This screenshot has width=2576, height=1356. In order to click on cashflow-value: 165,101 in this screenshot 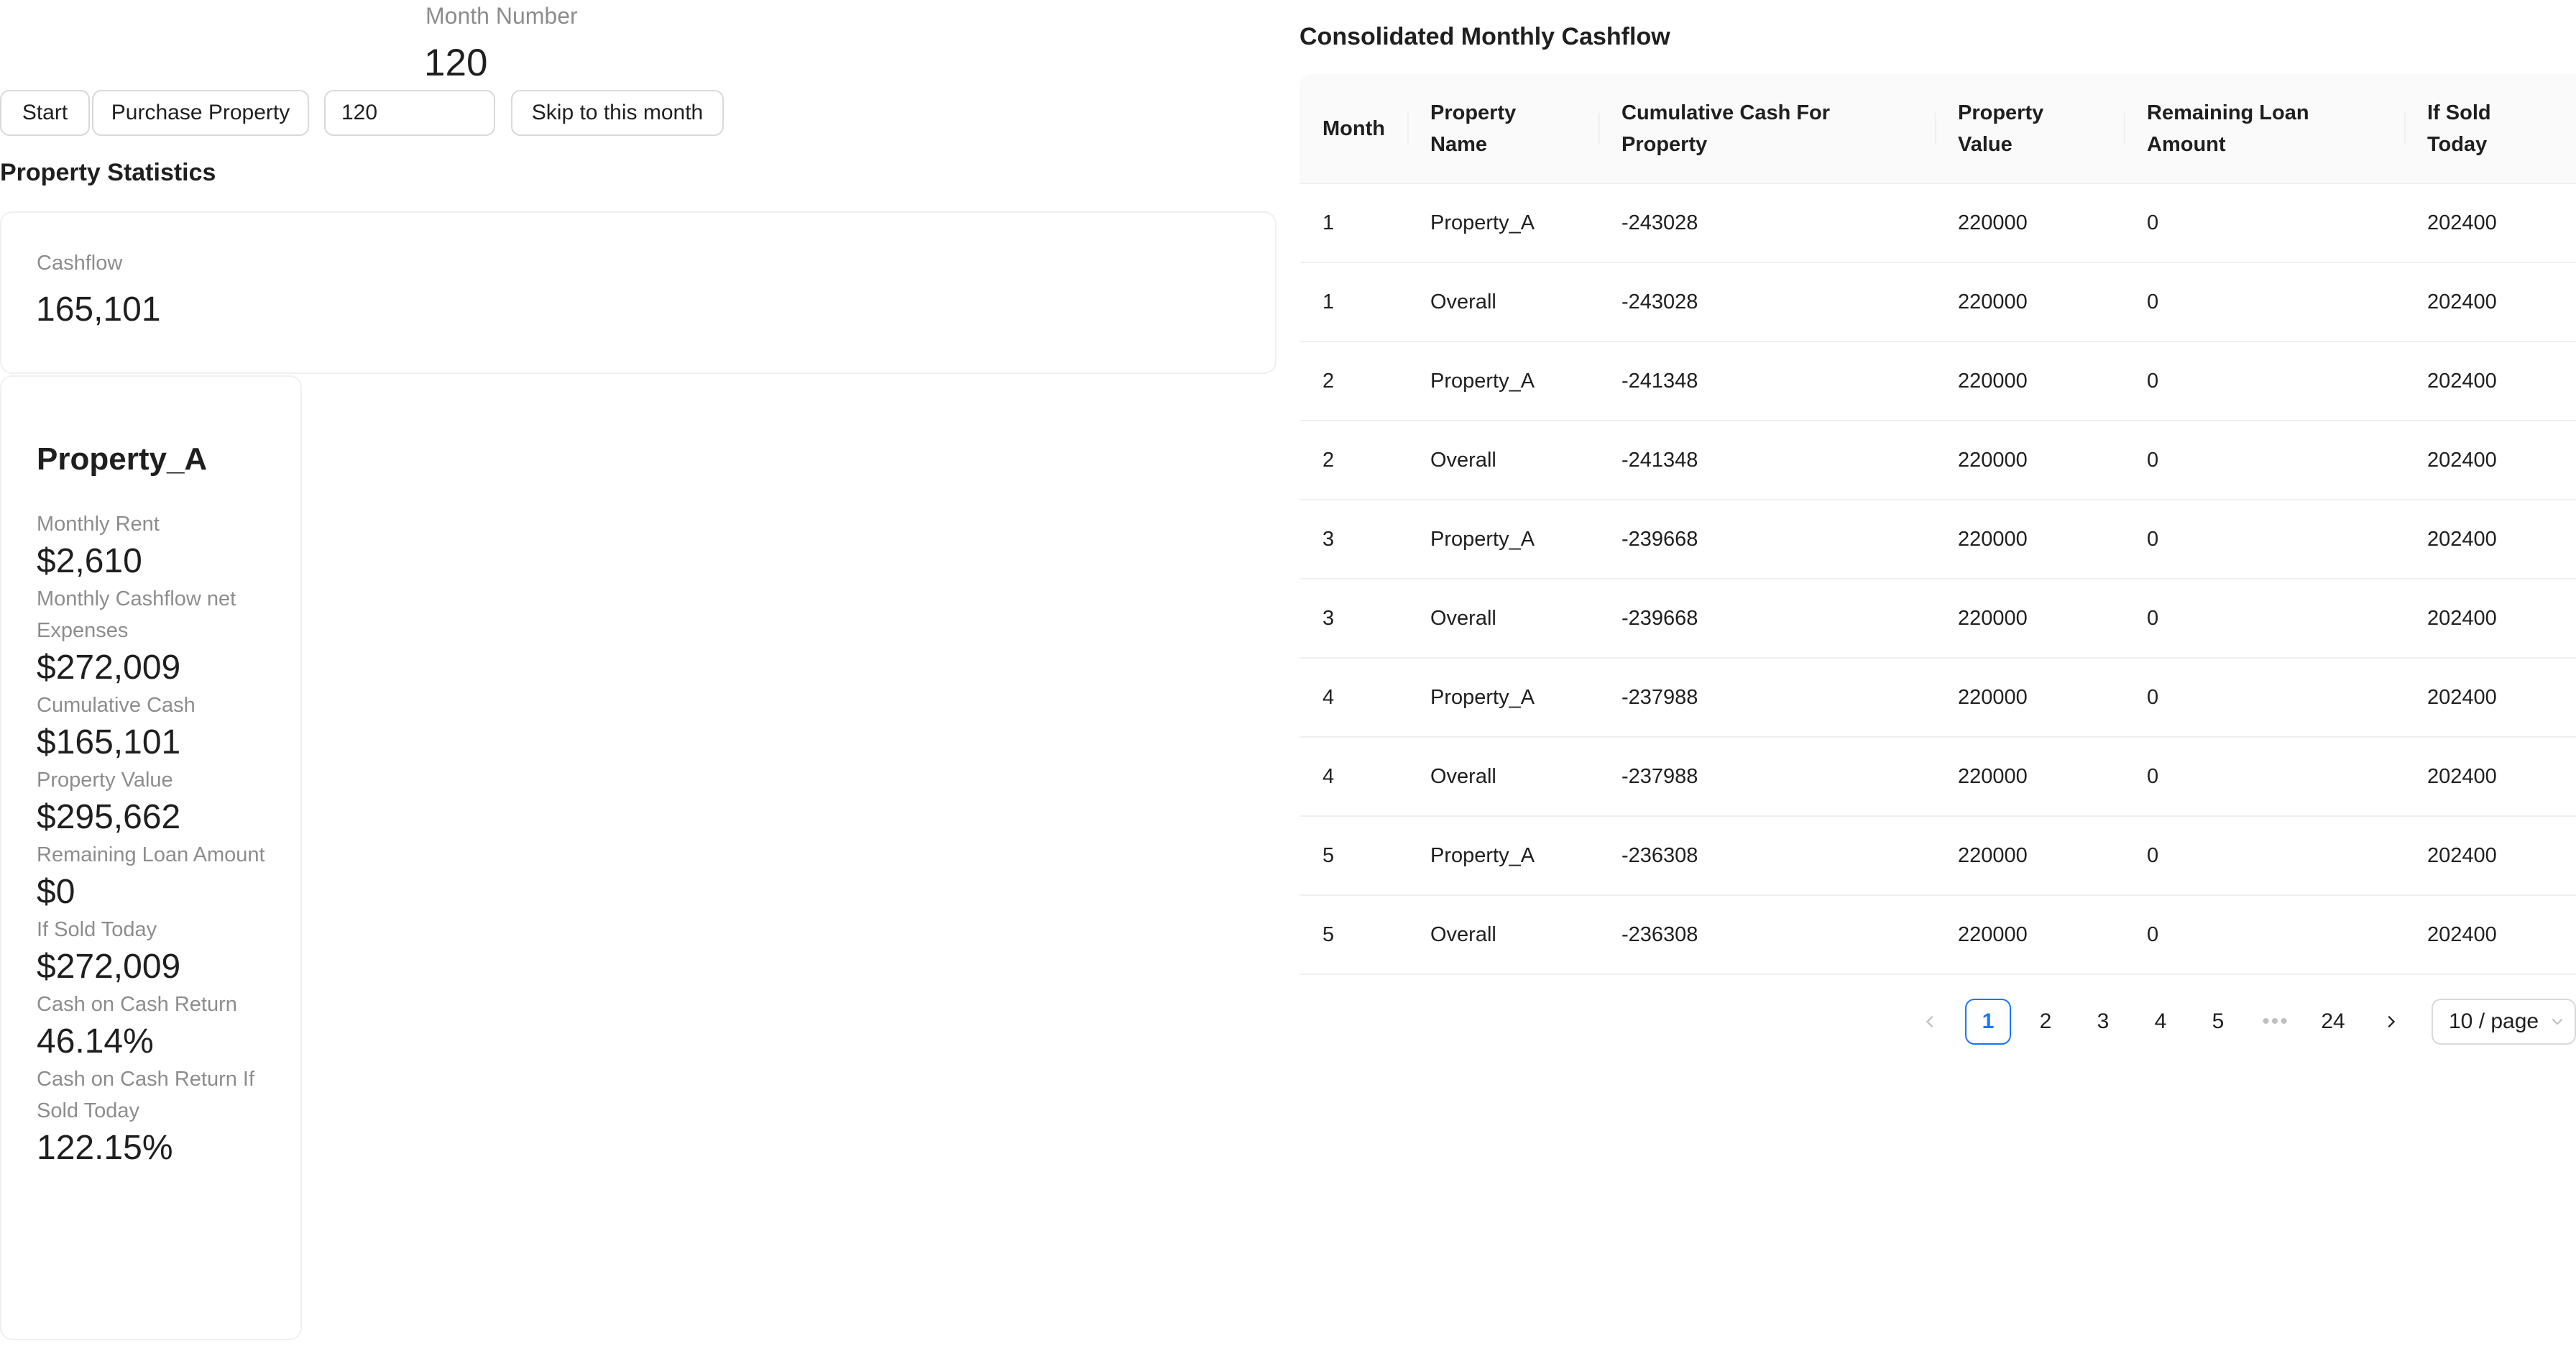, I will do `click(98, 309)`.